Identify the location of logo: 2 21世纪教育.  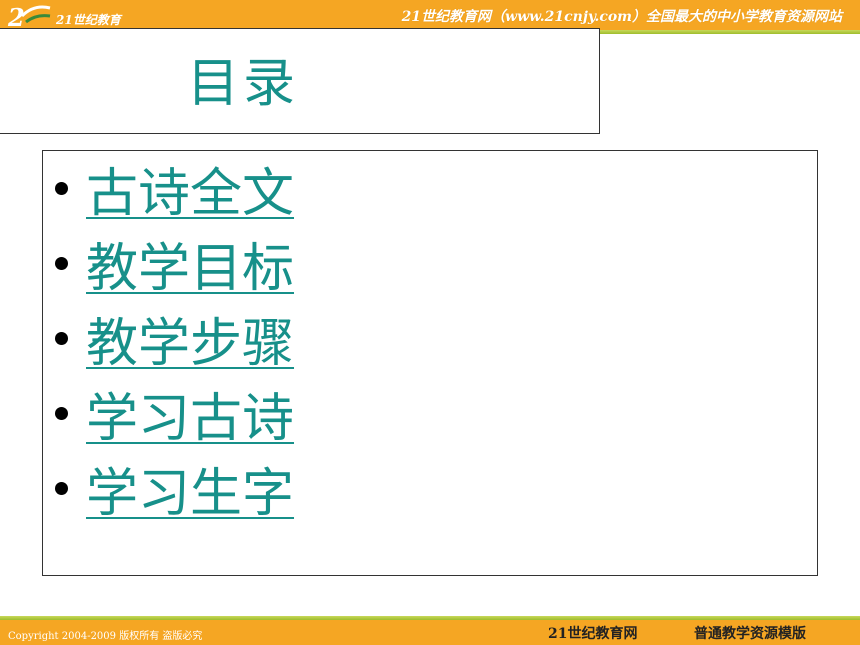
(76, 17).